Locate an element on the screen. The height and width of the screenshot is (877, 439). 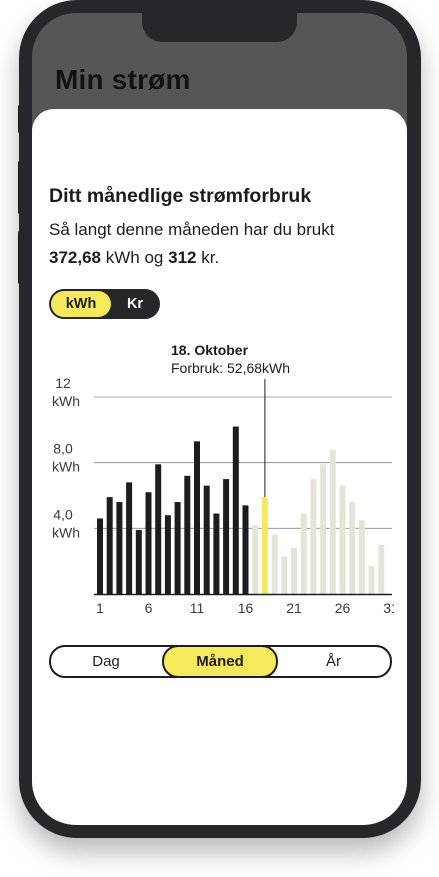
unit-option-kwh: kWh is located at coordinates (81, 304).